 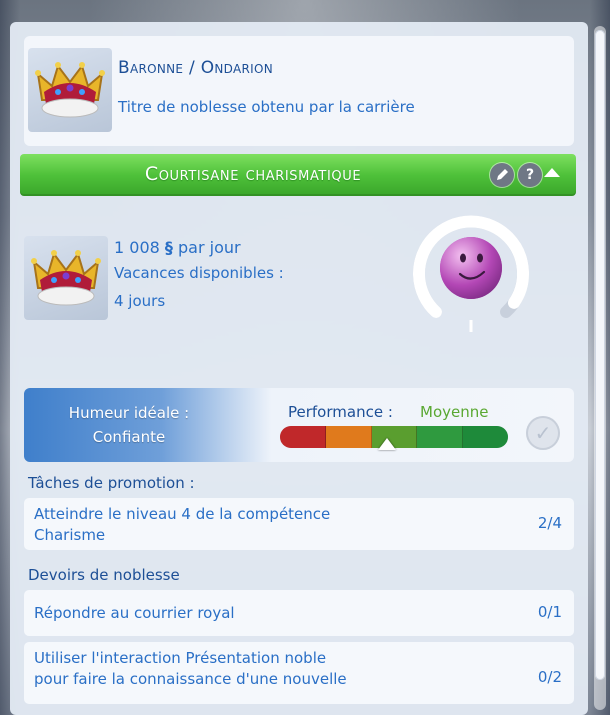 What do you see at coordinates (66, 278) in the screenshot?
I see `career-crown-icon` at bounding box center [66, 278].